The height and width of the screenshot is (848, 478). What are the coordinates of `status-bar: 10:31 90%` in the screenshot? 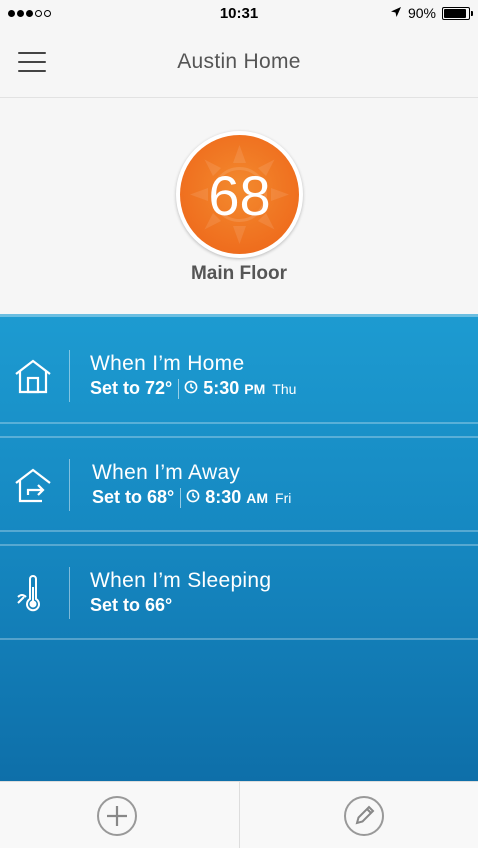 It's located at (239, 14).